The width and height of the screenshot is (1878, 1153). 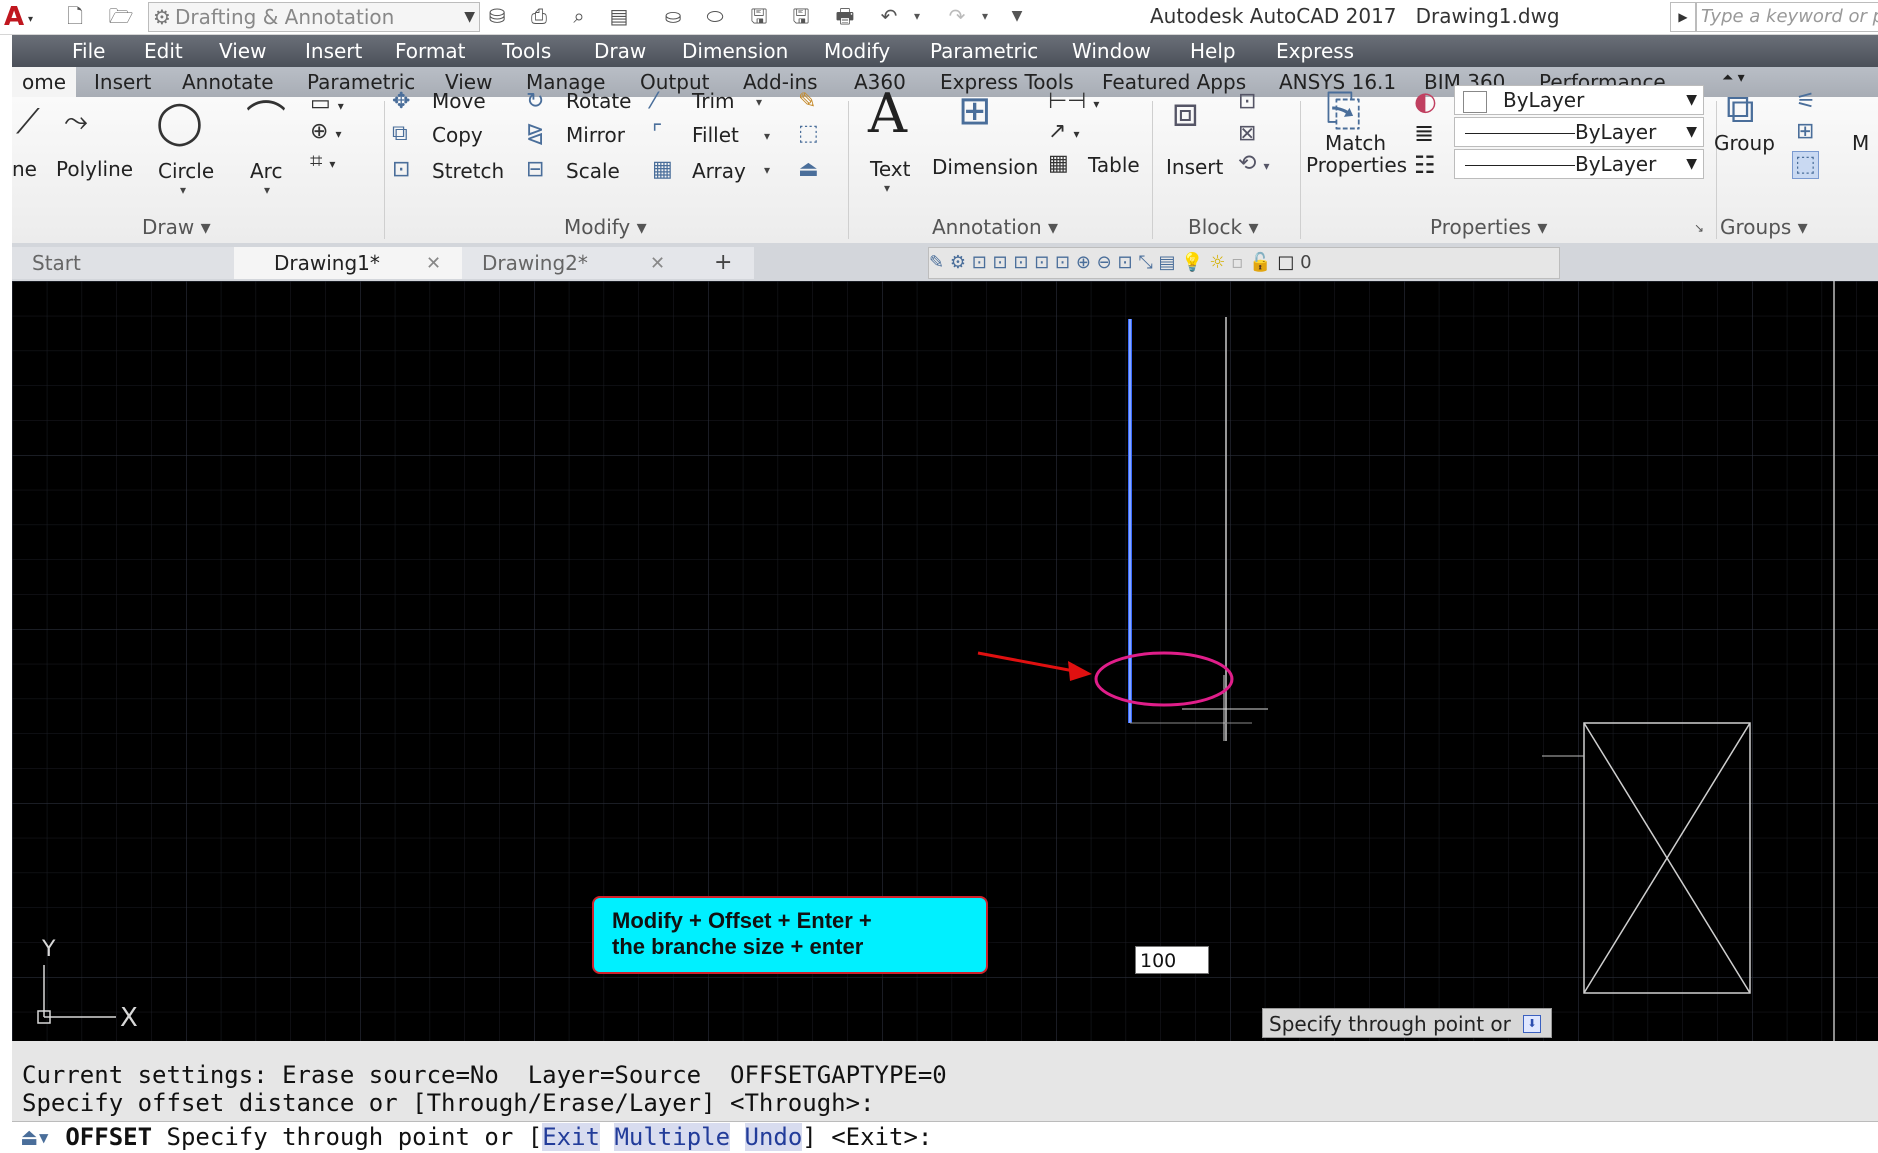 What do you see at coordinates (605, 227) in the screenshot?
I see `panel-modify-title: Modify ▾` at bounding box center [605, 227].